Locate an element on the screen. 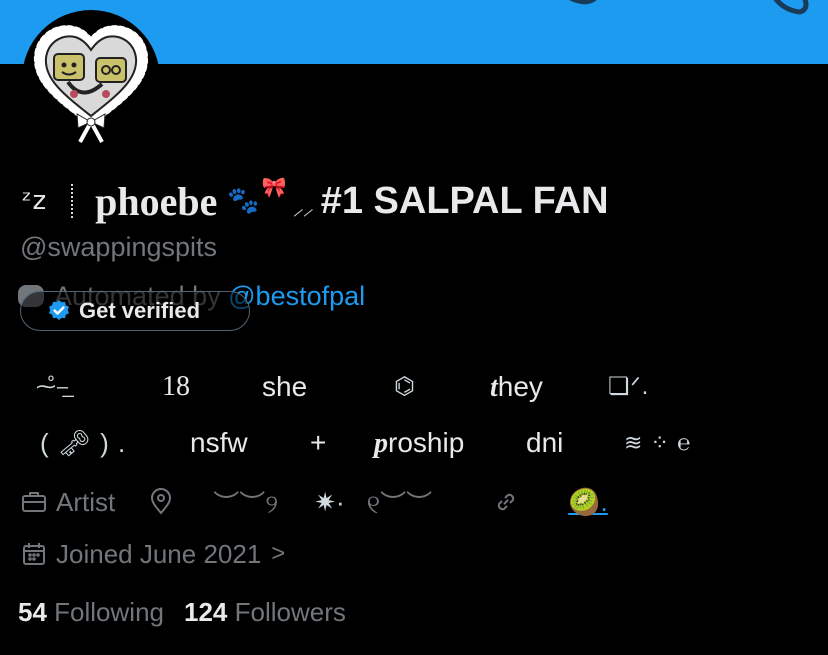  bio-deco-left: ⁓̊–̲ is located at coordinates (53, 387).